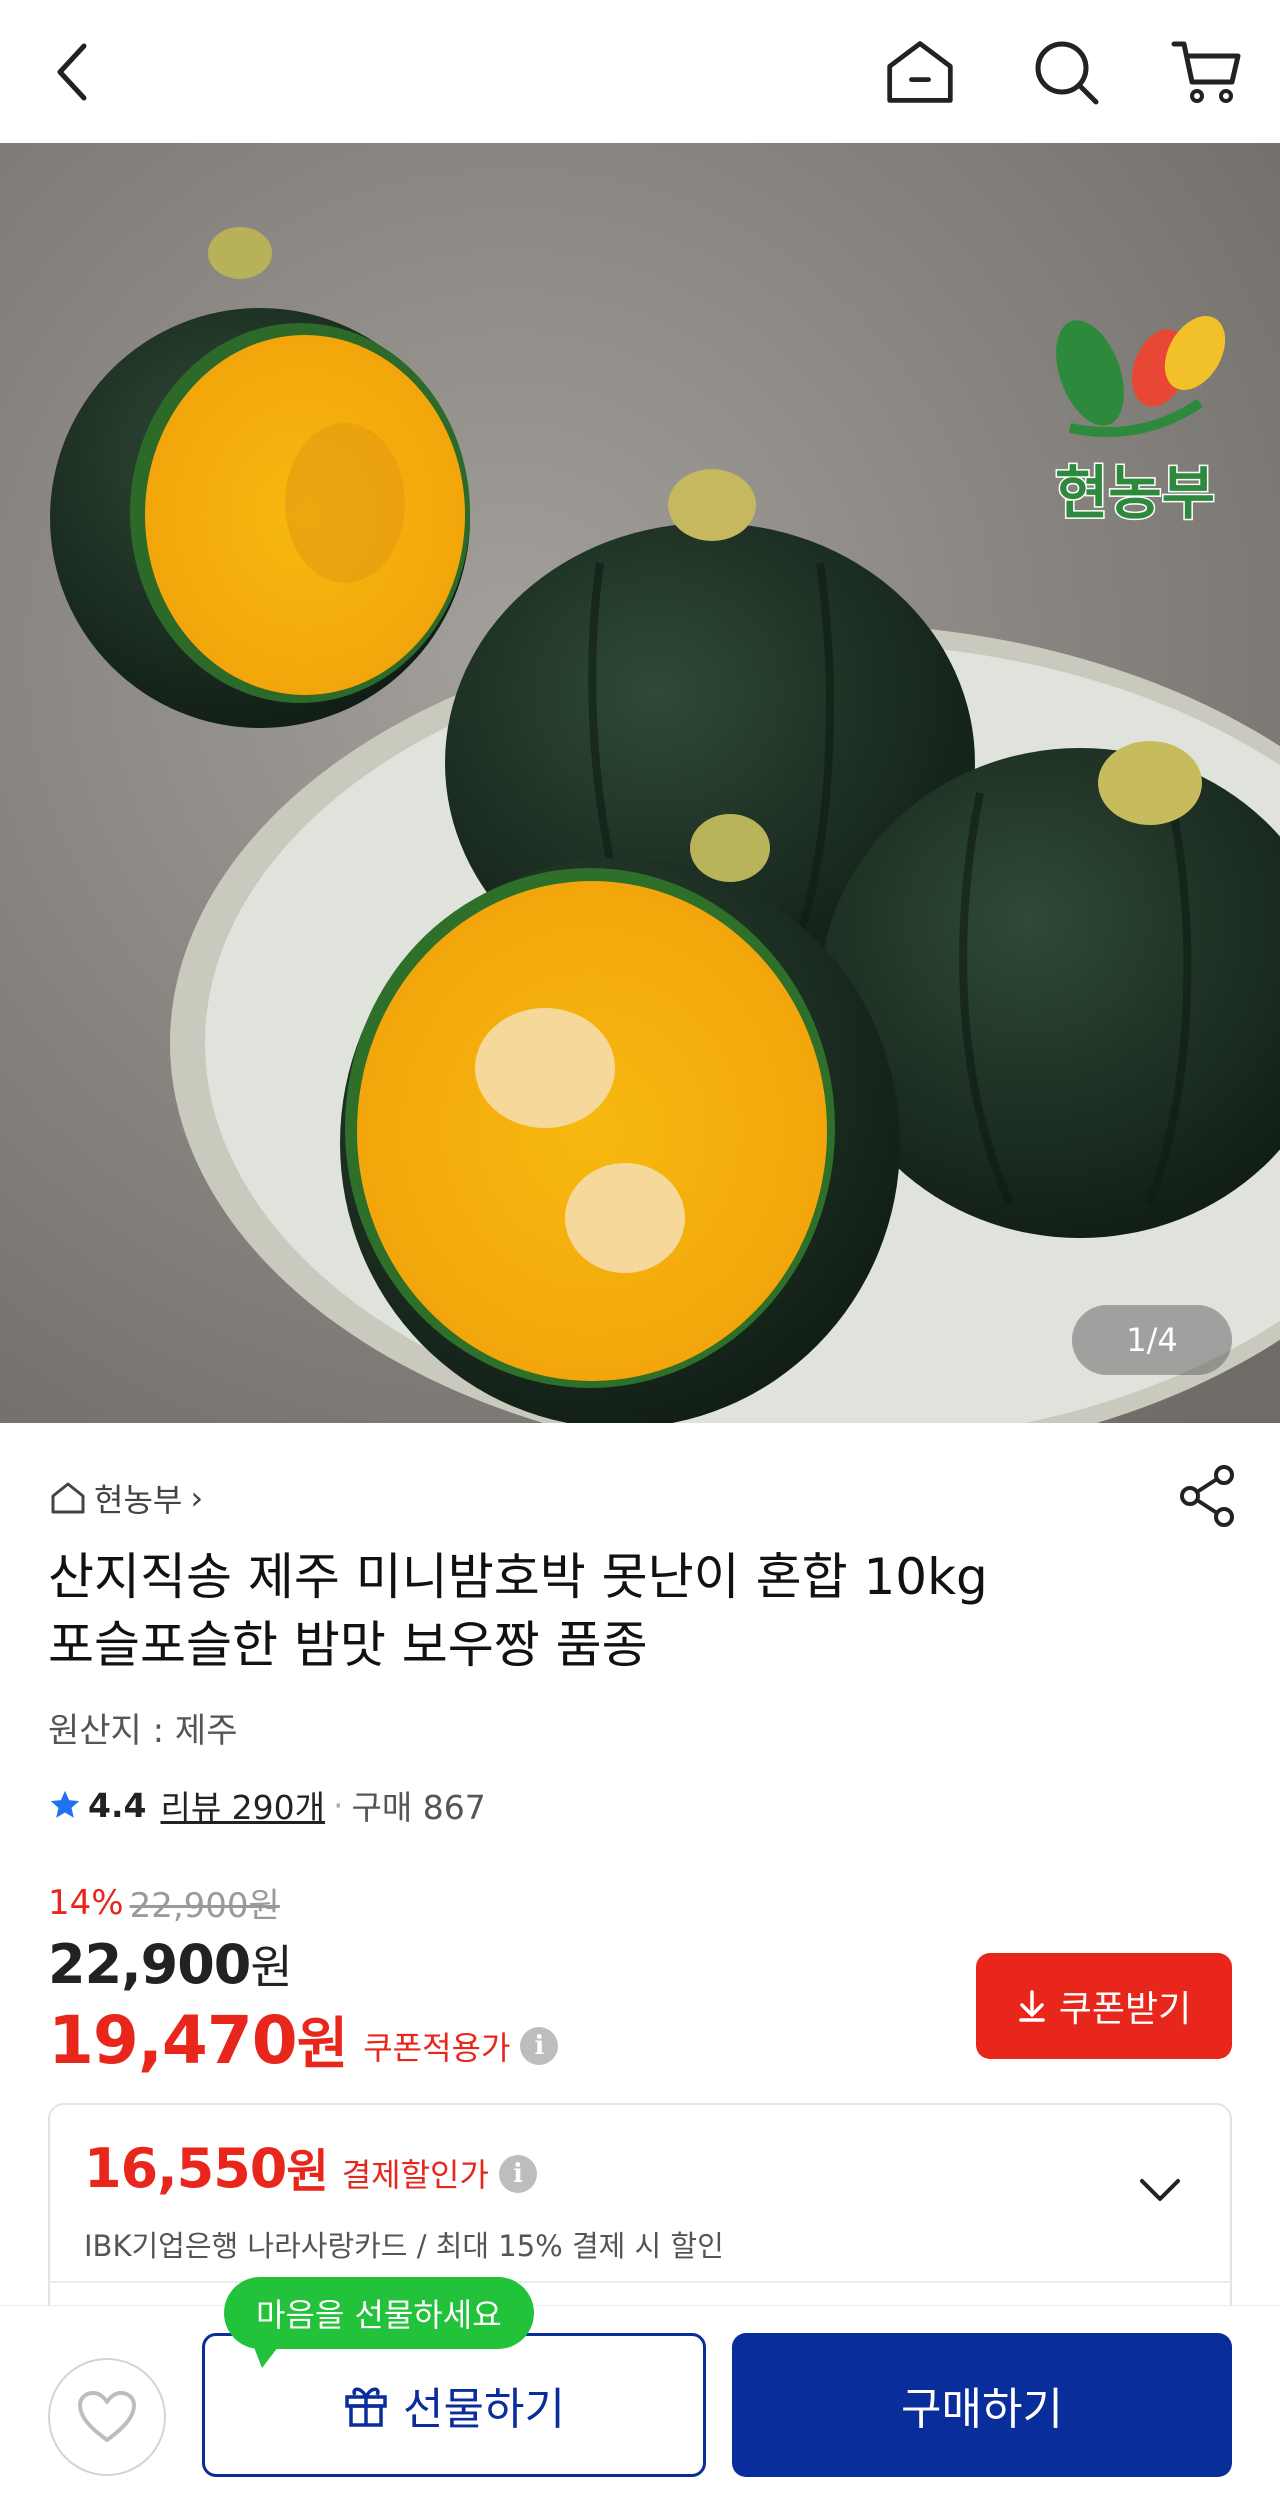  What do you see at coordinates (1032, 2006) in the screenshot?
I see `download-icon` at bounding box center [1032, 2006].